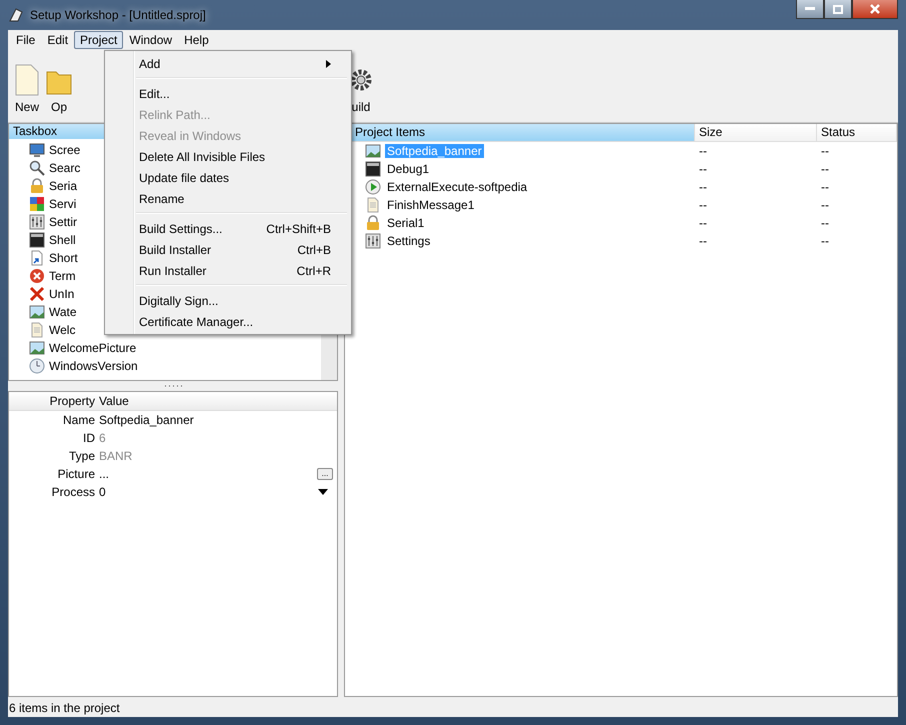  I want to click on property-name: Process, so click(73, 492).